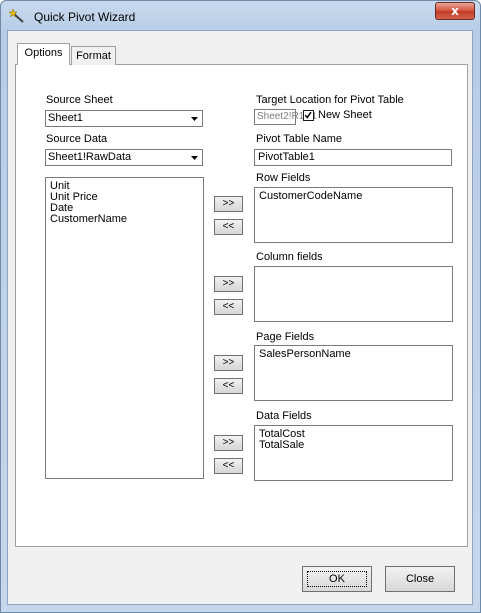 The height and width of the screenshot is (613, 481). Describe the element at coordinates (228, 204) in the screenshot. I see `add-row-field-button: >>` at that location.